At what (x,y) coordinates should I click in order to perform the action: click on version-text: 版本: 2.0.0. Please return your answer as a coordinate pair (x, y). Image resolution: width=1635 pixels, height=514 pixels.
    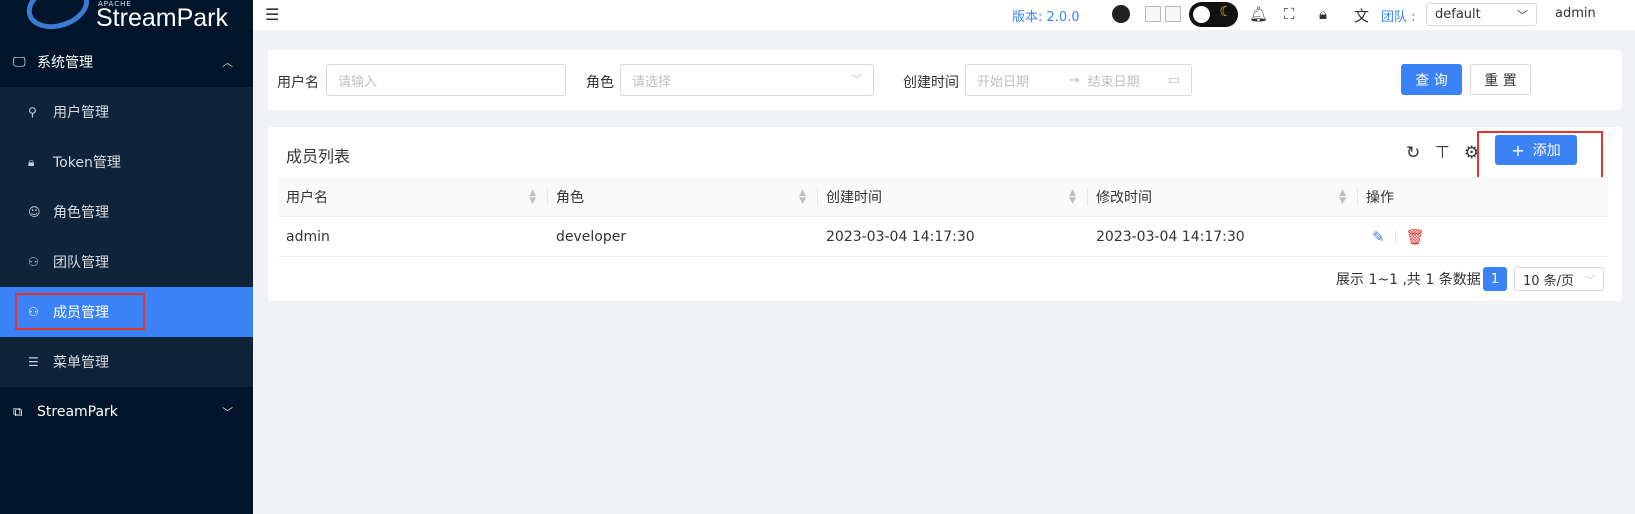
    Looking at the image, I should click on (1046, 15).